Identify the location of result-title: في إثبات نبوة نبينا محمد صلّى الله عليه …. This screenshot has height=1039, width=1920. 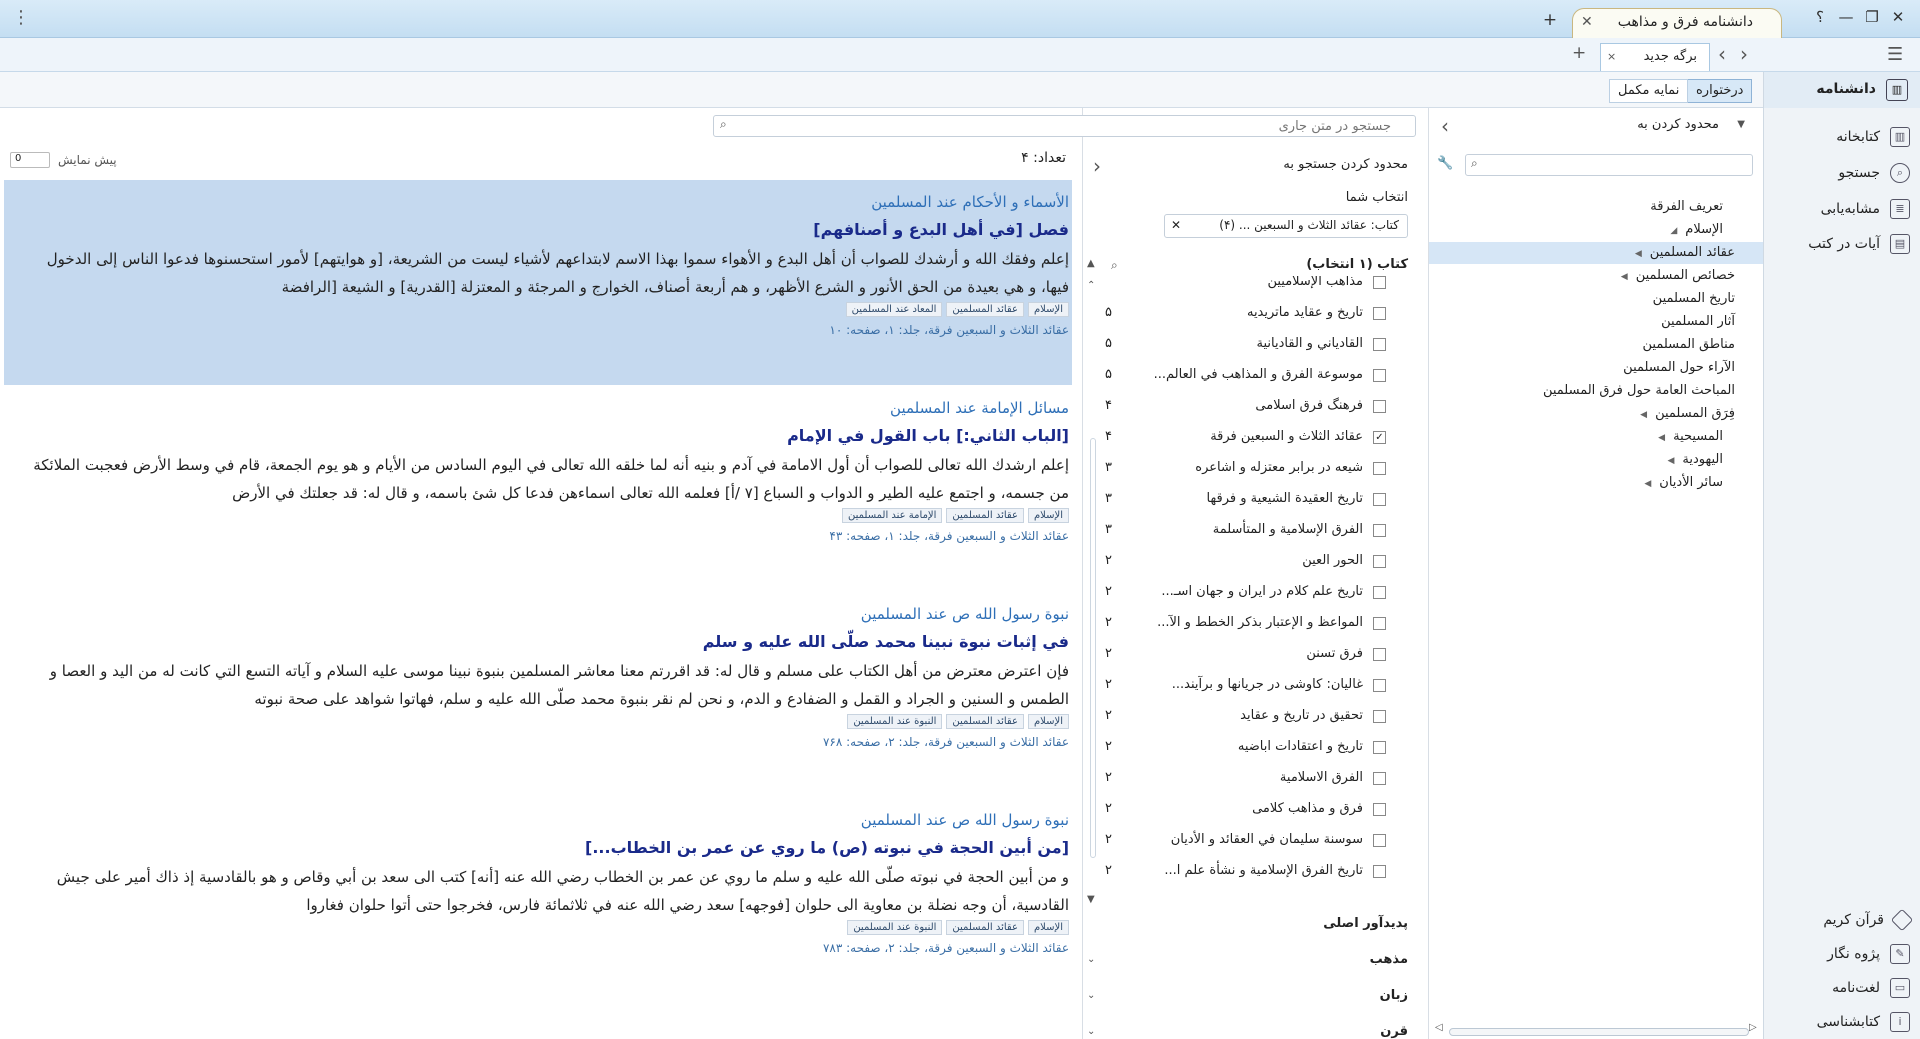
(886, 641).